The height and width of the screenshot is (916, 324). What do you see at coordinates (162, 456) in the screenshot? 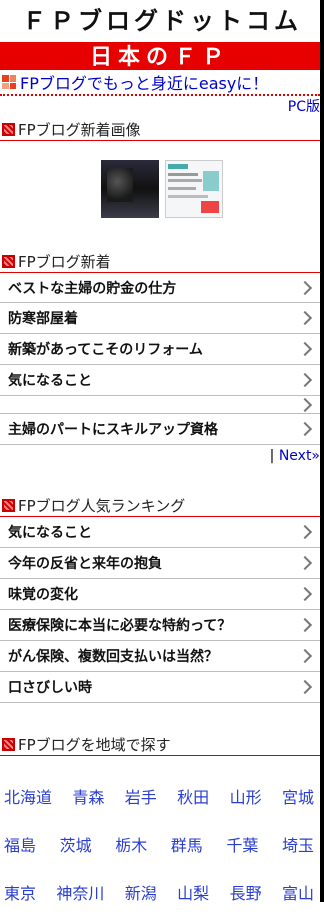
I see `pager: | Next»` at bounding box center [162, 456].